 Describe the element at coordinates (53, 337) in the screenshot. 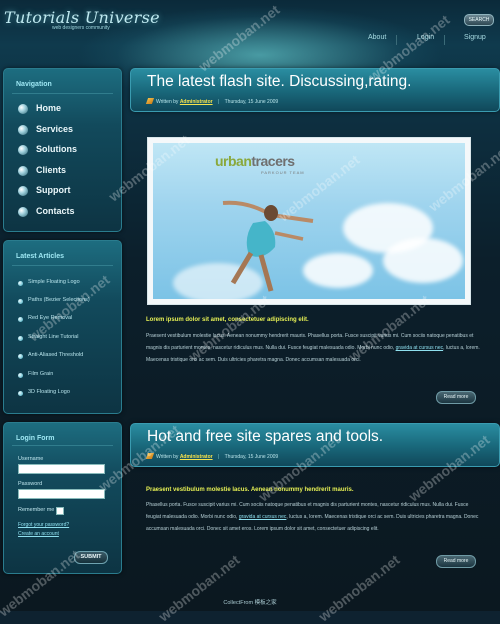

I see `article-link-label: Straight Line Tutorial` at that location.